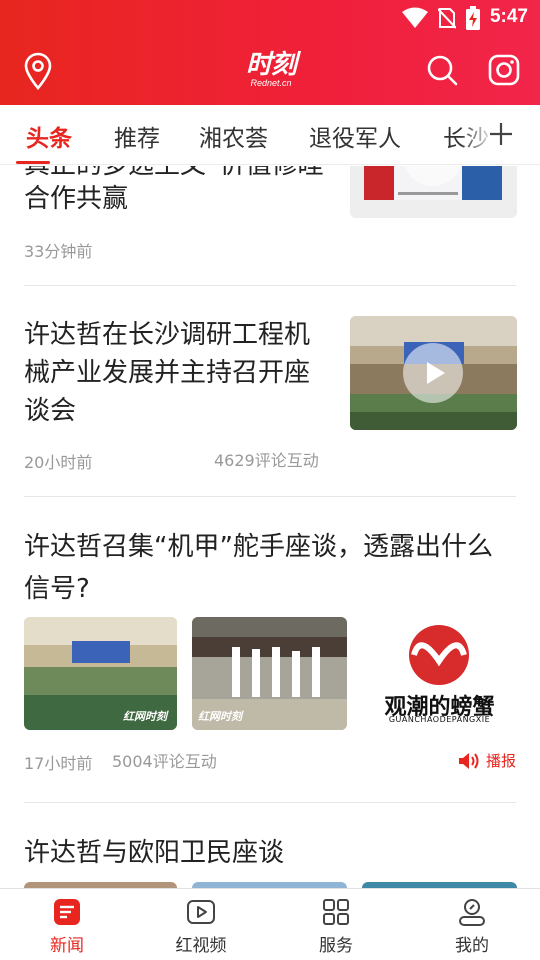 The image size is (540, 960). Describe the element at coordinates (201, 946) in the screenshot. I see `nav-label: 红视频` at that location.